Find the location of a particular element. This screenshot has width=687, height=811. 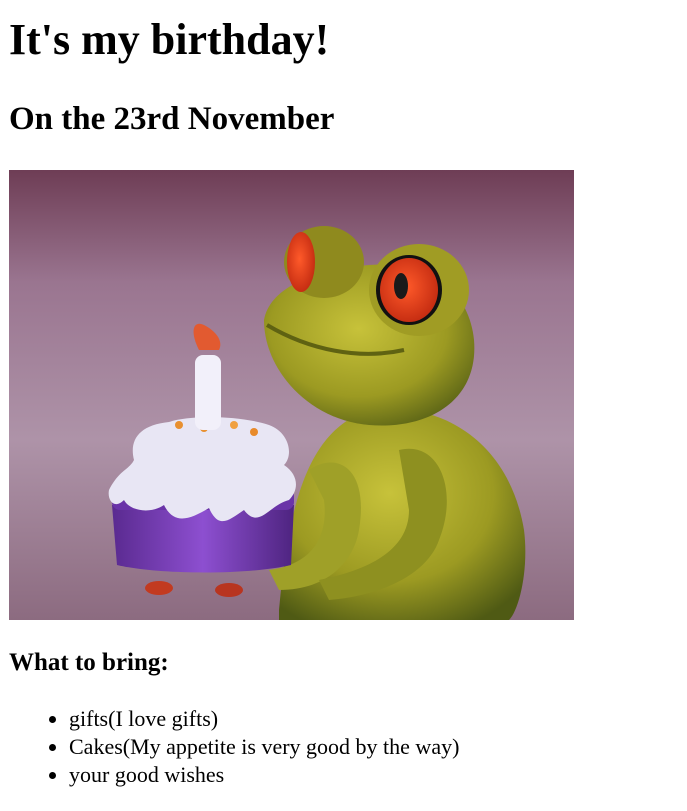

list-item: gifts(I love gifts) is located at coordinates (264, 719).